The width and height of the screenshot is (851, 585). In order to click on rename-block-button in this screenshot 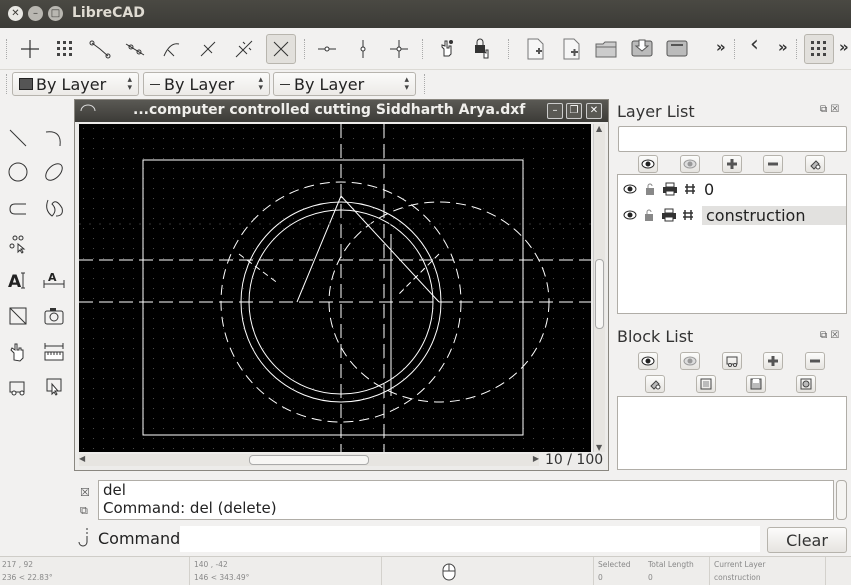, I will do `click(655, 384)`.